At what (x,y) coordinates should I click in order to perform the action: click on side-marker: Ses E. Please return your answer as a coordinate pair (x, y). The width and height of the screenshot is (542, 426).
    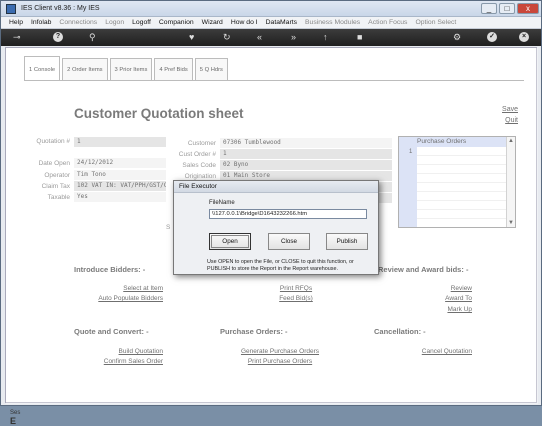
    Looking at the image, I should click on (15, 418).